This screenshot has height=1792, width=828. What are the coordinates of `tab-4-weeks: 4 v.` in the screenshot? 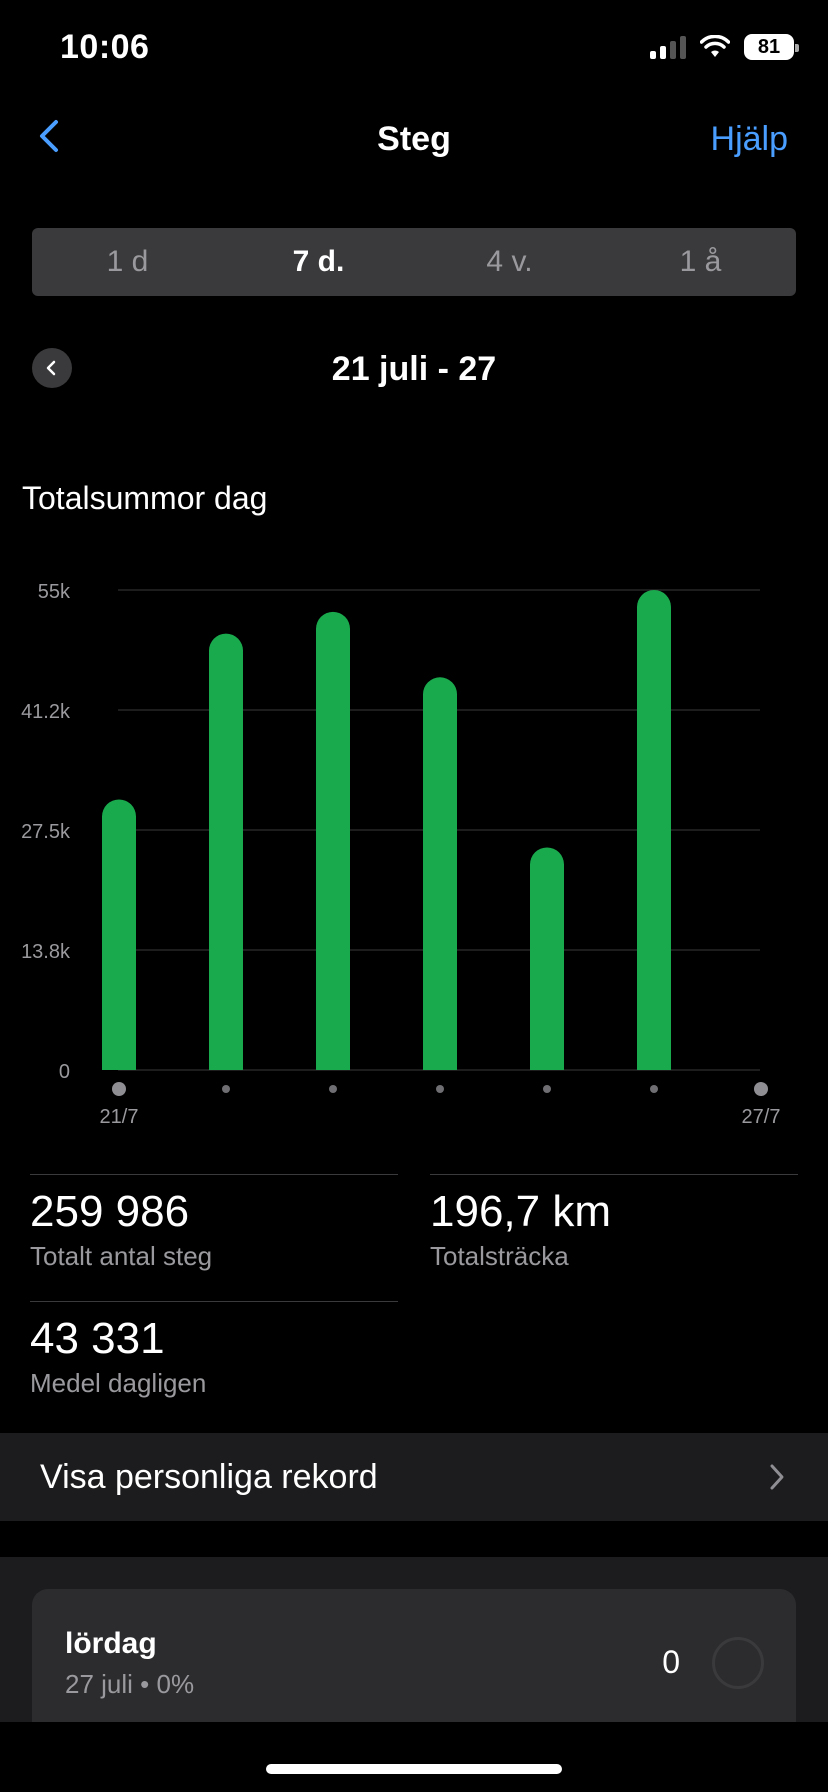 It's located at (509, 262).